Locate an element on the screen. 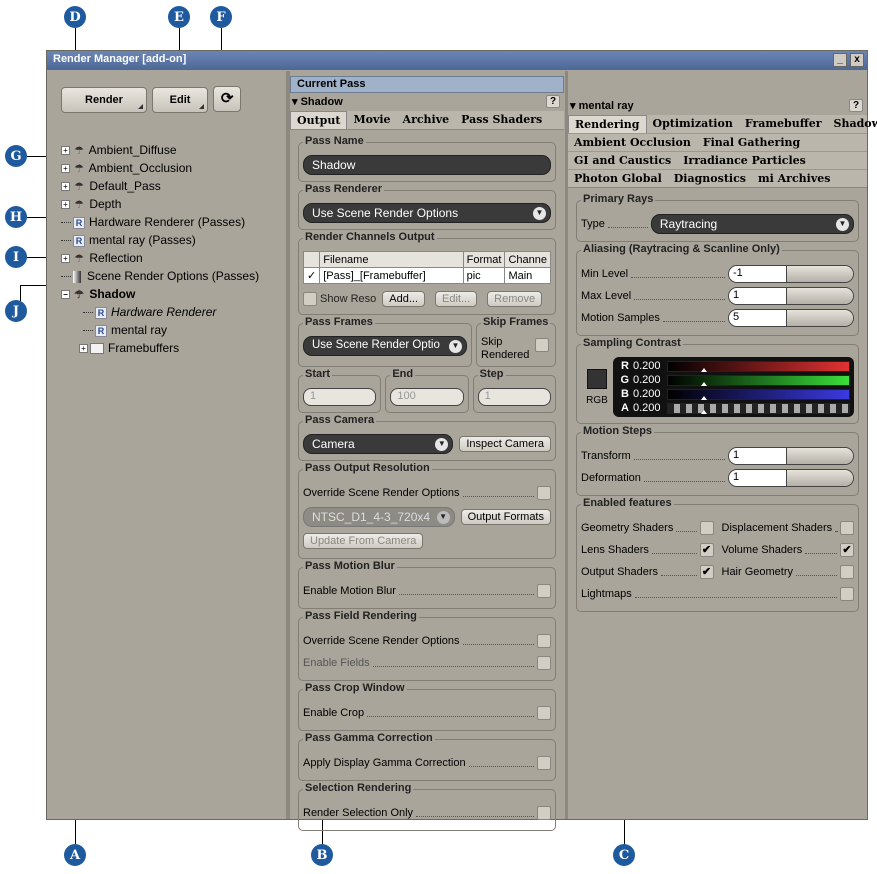 Image resolution: width=877 pixels, height=874 pixels. remove-button: Remove is located at coordinates (515, 299).